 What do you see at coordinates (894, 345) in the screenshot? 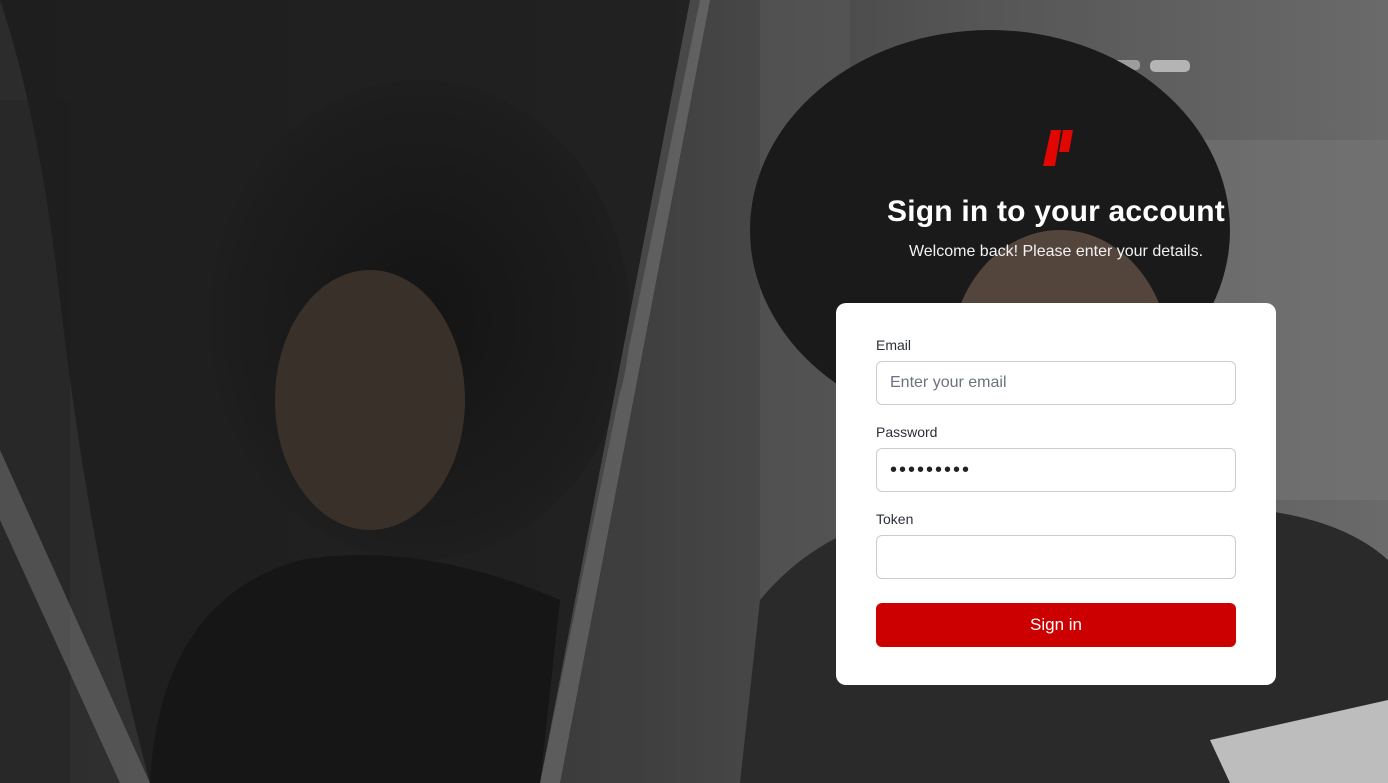
I see `email-label: Email` at bounding box center [894, 345].